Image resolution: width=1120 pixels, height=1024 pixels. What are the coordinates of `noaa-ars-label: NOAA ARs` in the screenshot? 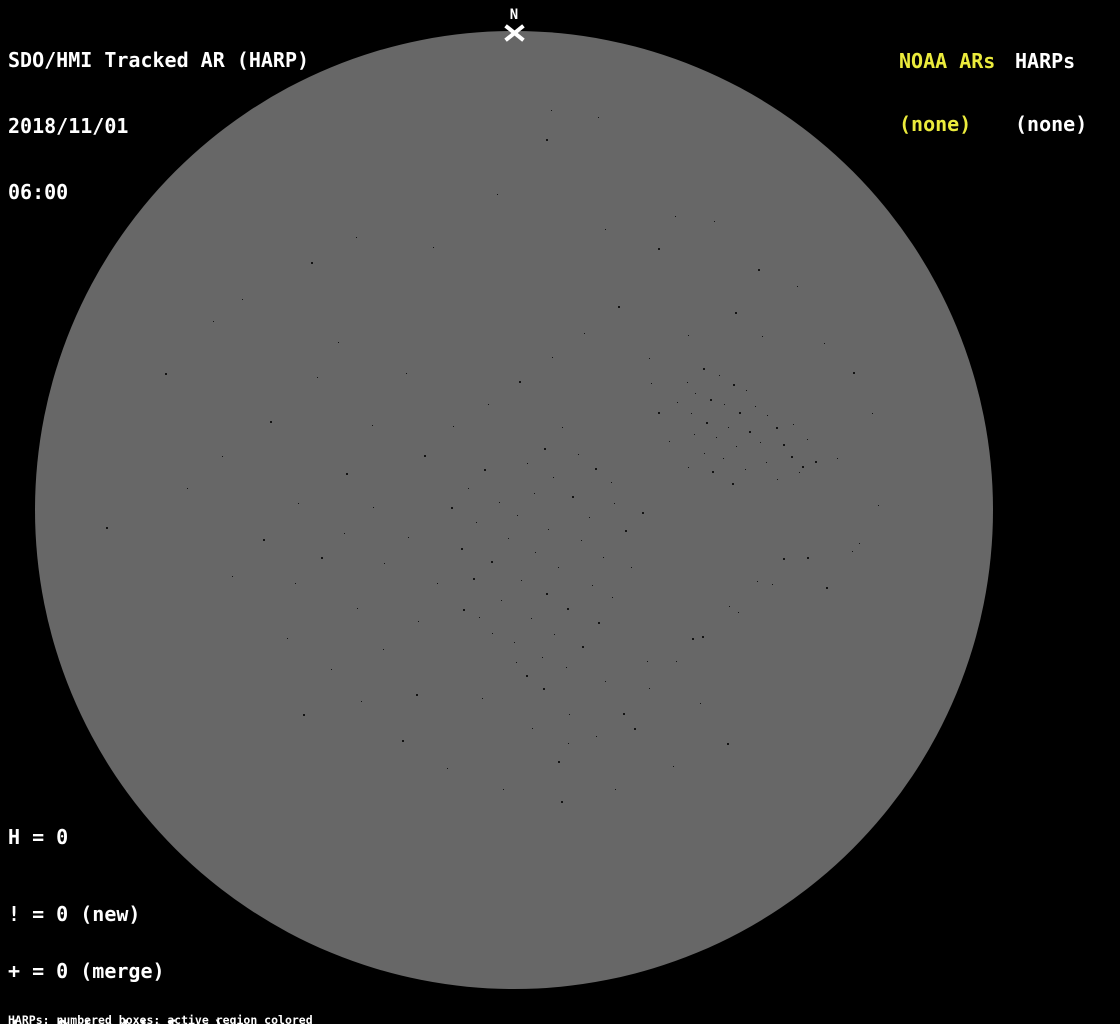 It's located at (947, 61).